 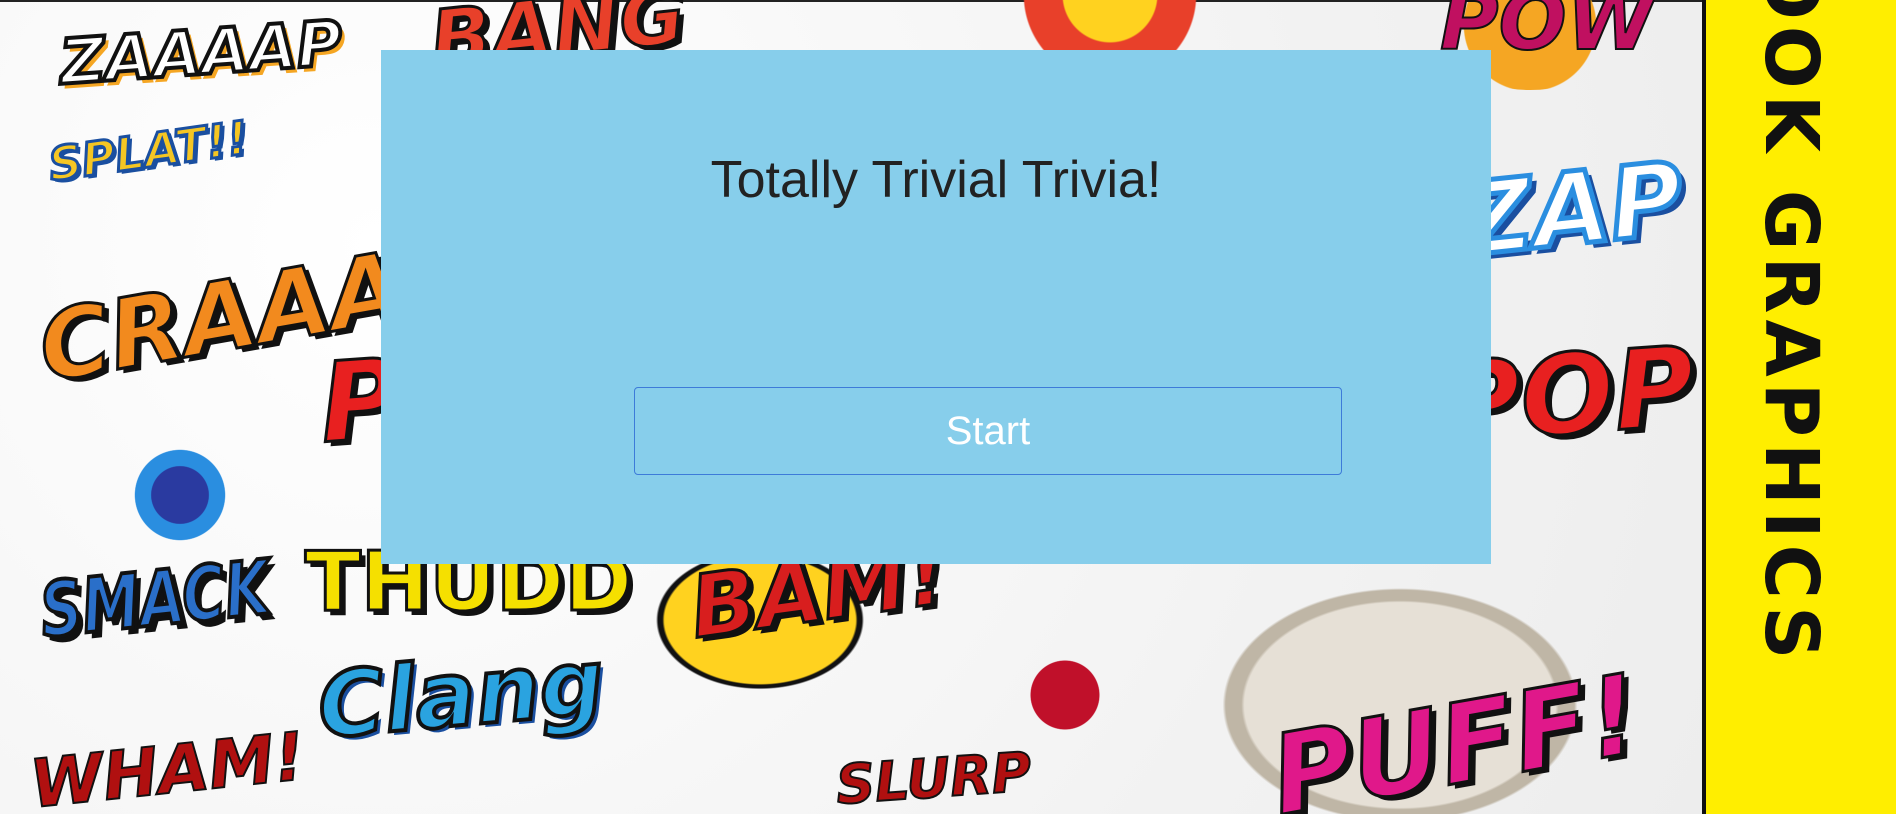 I want to click on comic-book-graphics-banner: COMIC BOOK GRAPHICS, so click(x=1799, y=407).